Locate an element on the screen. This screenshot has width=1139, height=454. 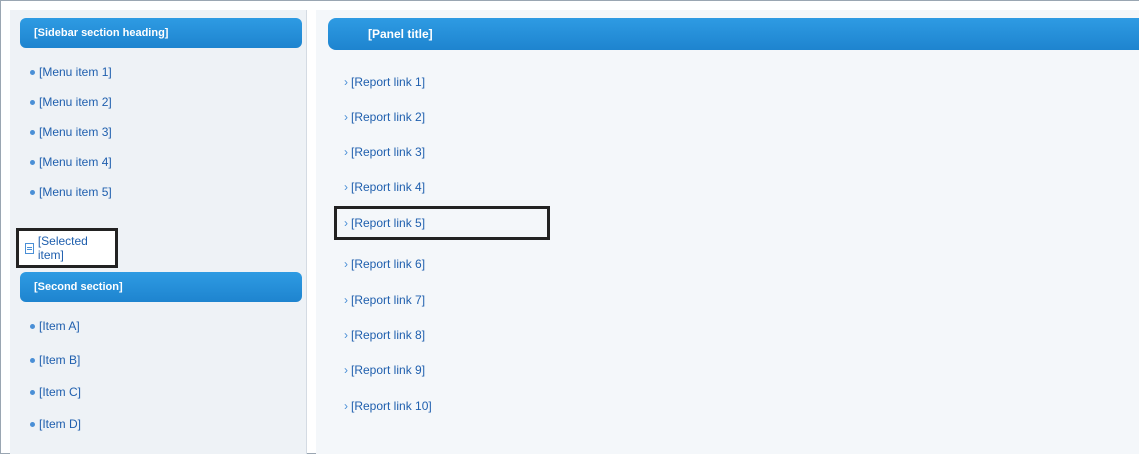
sidebar-item: [Item C] is located at coordinates (55, 392).